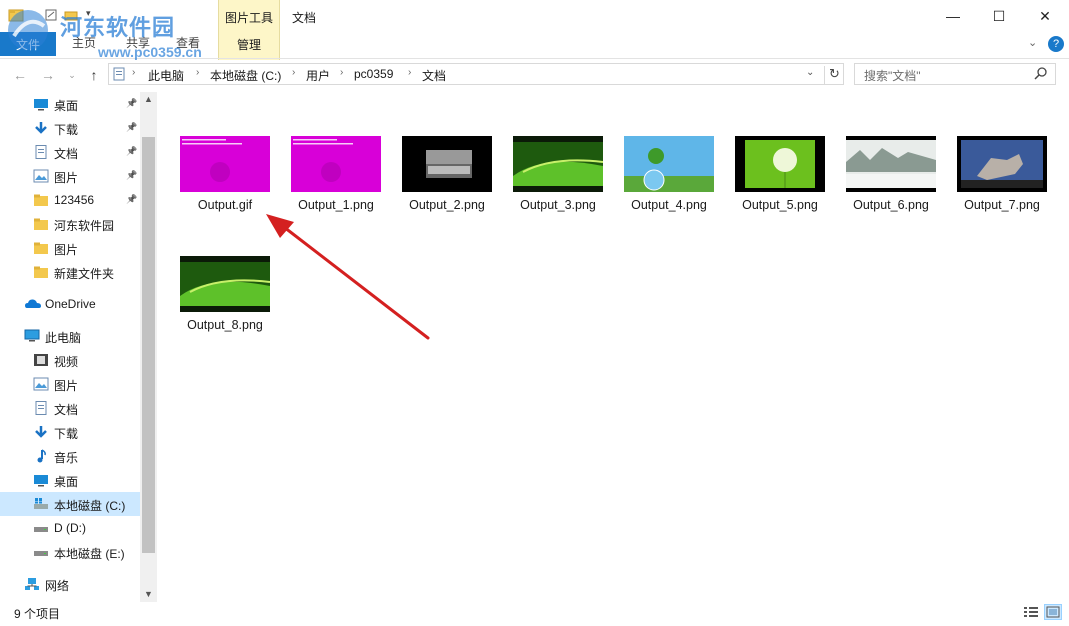 Image resolution: width=1069 pixels, height=626 pixels. What do you see at coordinates (119, 74) in the screenshot?
I see `location-icon` at bounding box center [119, 74].